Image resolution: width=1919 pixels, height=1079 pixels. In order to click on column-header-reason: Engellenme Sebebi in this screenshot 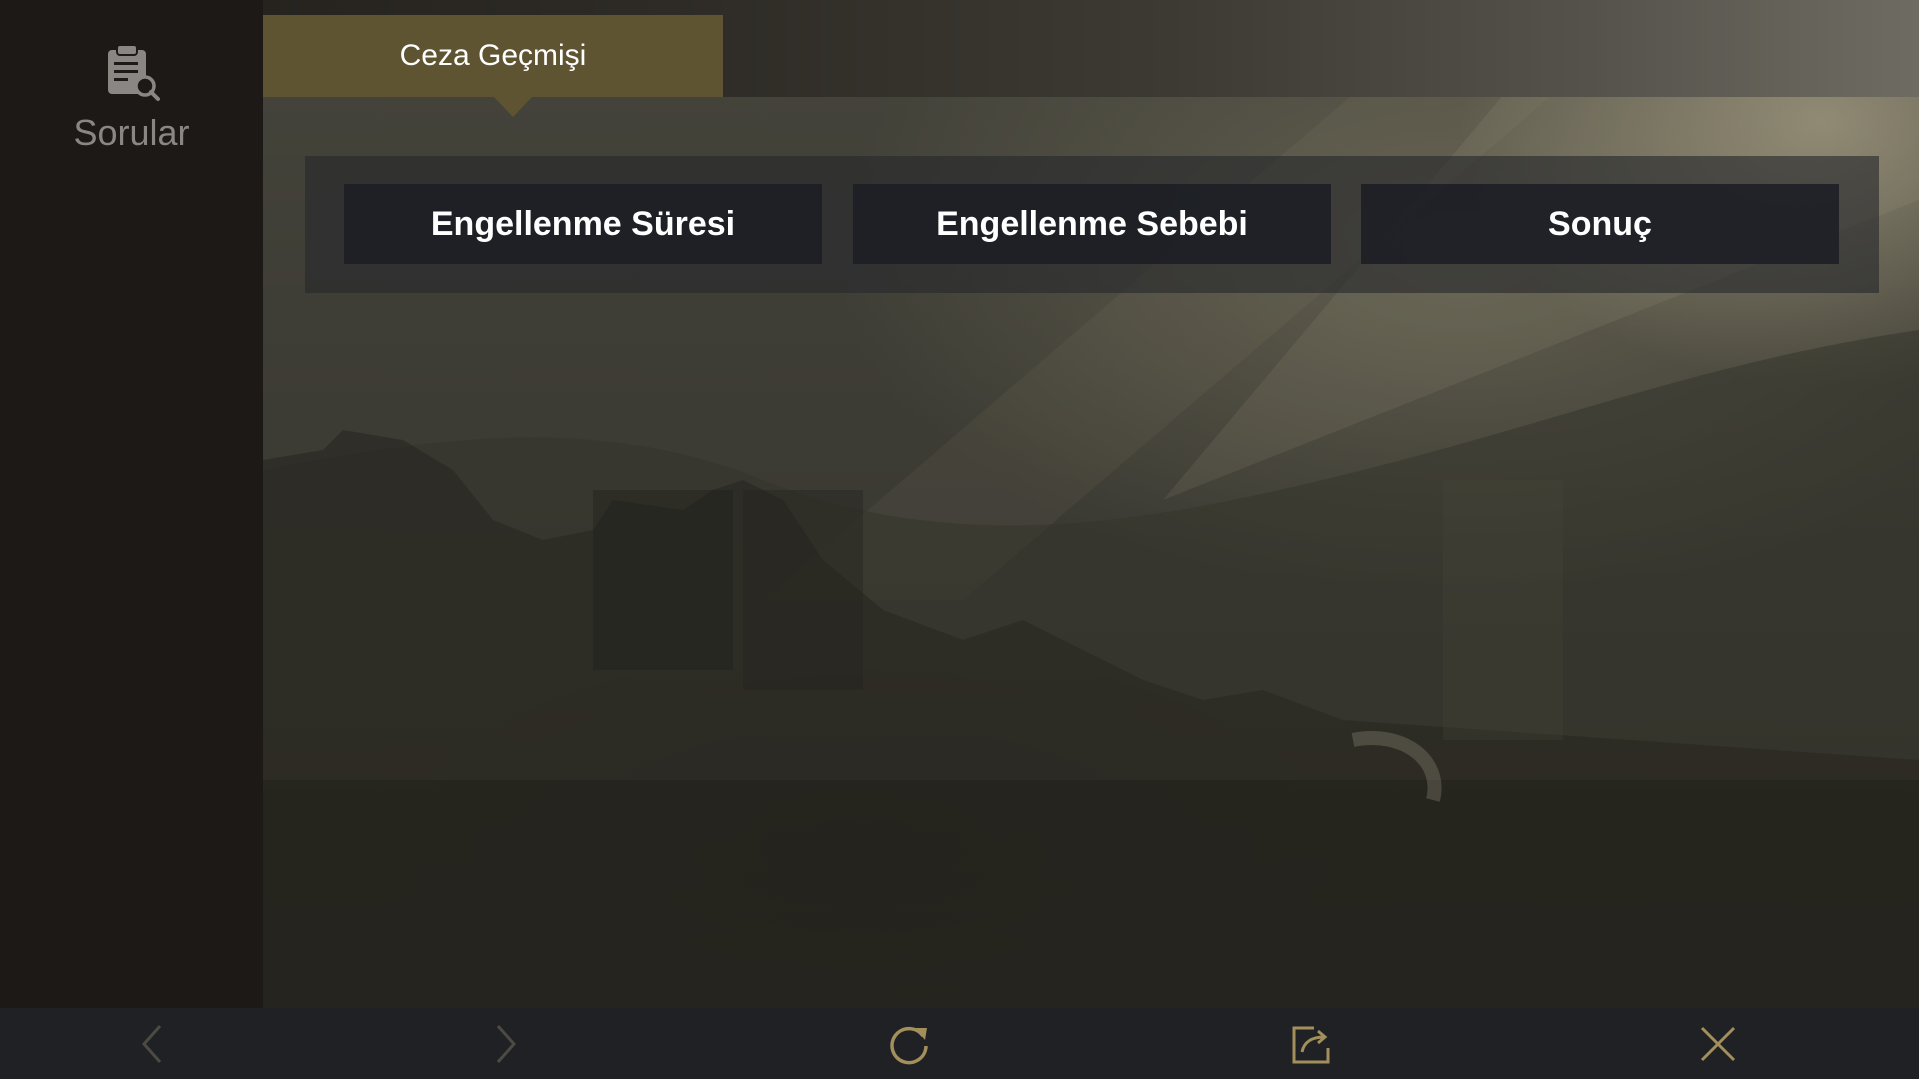, I will do `click(1092, 224)`.